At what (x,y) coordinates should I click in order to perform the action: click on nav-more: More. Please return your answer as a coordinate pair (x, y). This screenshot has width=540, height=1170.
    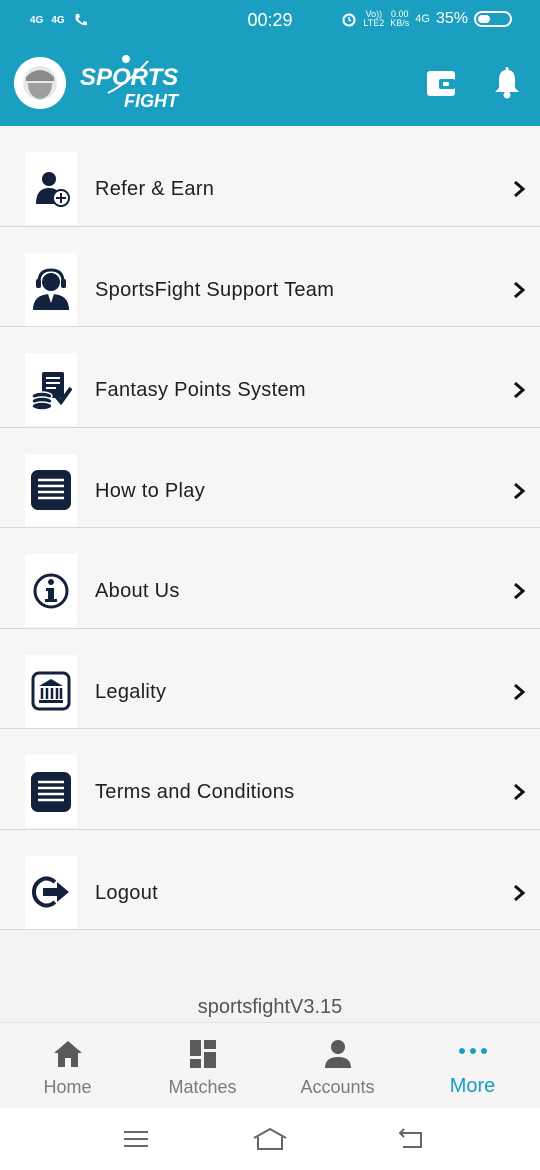
    Looking at the image, I should click on (472, 1066).